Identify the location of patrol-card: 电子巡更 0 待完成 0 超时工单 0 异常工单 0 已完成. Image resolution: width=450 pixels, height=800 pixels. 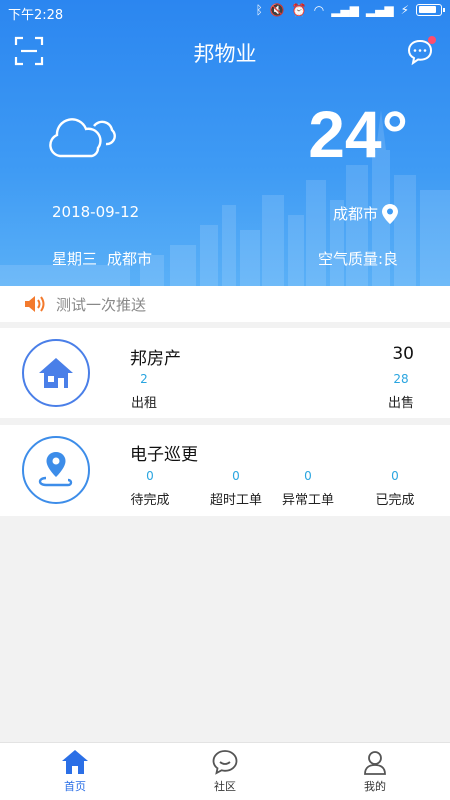
(225, 470).